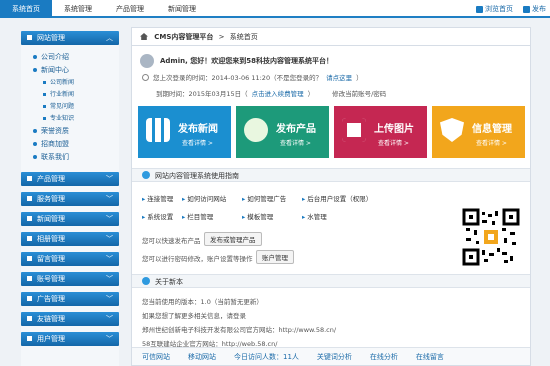 The height and width of the screenshot is (366, 550). I want to click on sidebar-group-website: 网站管理 ︿, so click(70, 38).